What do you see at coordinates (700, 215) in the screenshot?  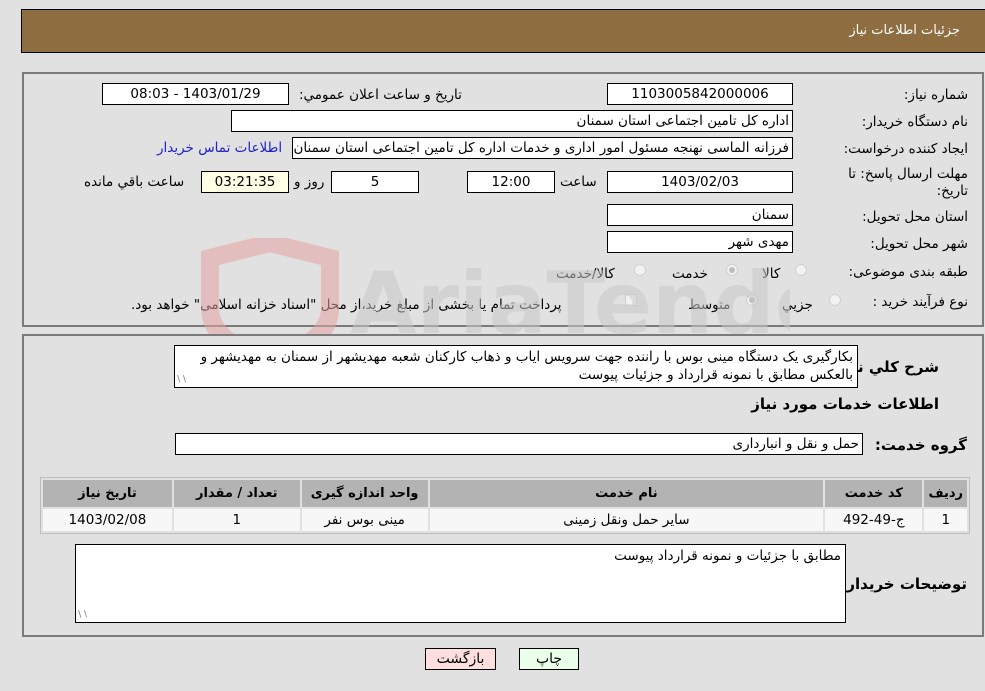 I see `delivery-province-field: سمنان` at bounding box center [700, 215].